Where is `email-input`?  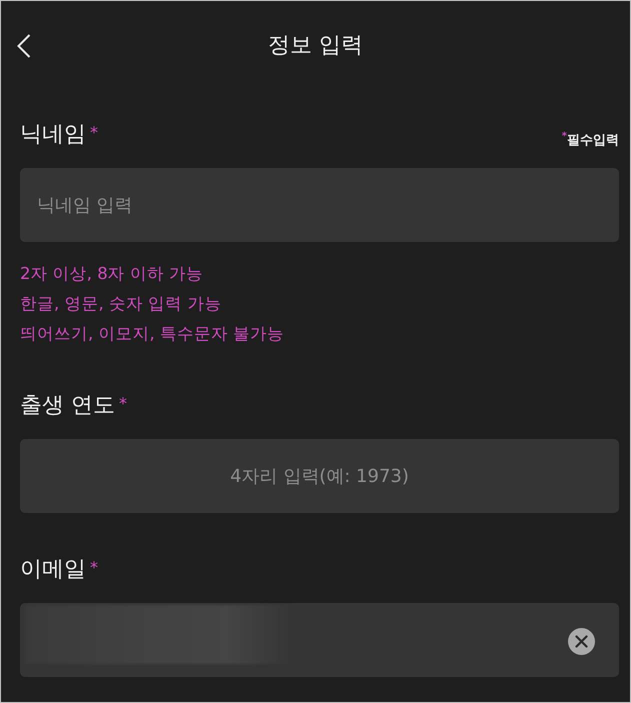
email-input is located at coordinates (319, 640).